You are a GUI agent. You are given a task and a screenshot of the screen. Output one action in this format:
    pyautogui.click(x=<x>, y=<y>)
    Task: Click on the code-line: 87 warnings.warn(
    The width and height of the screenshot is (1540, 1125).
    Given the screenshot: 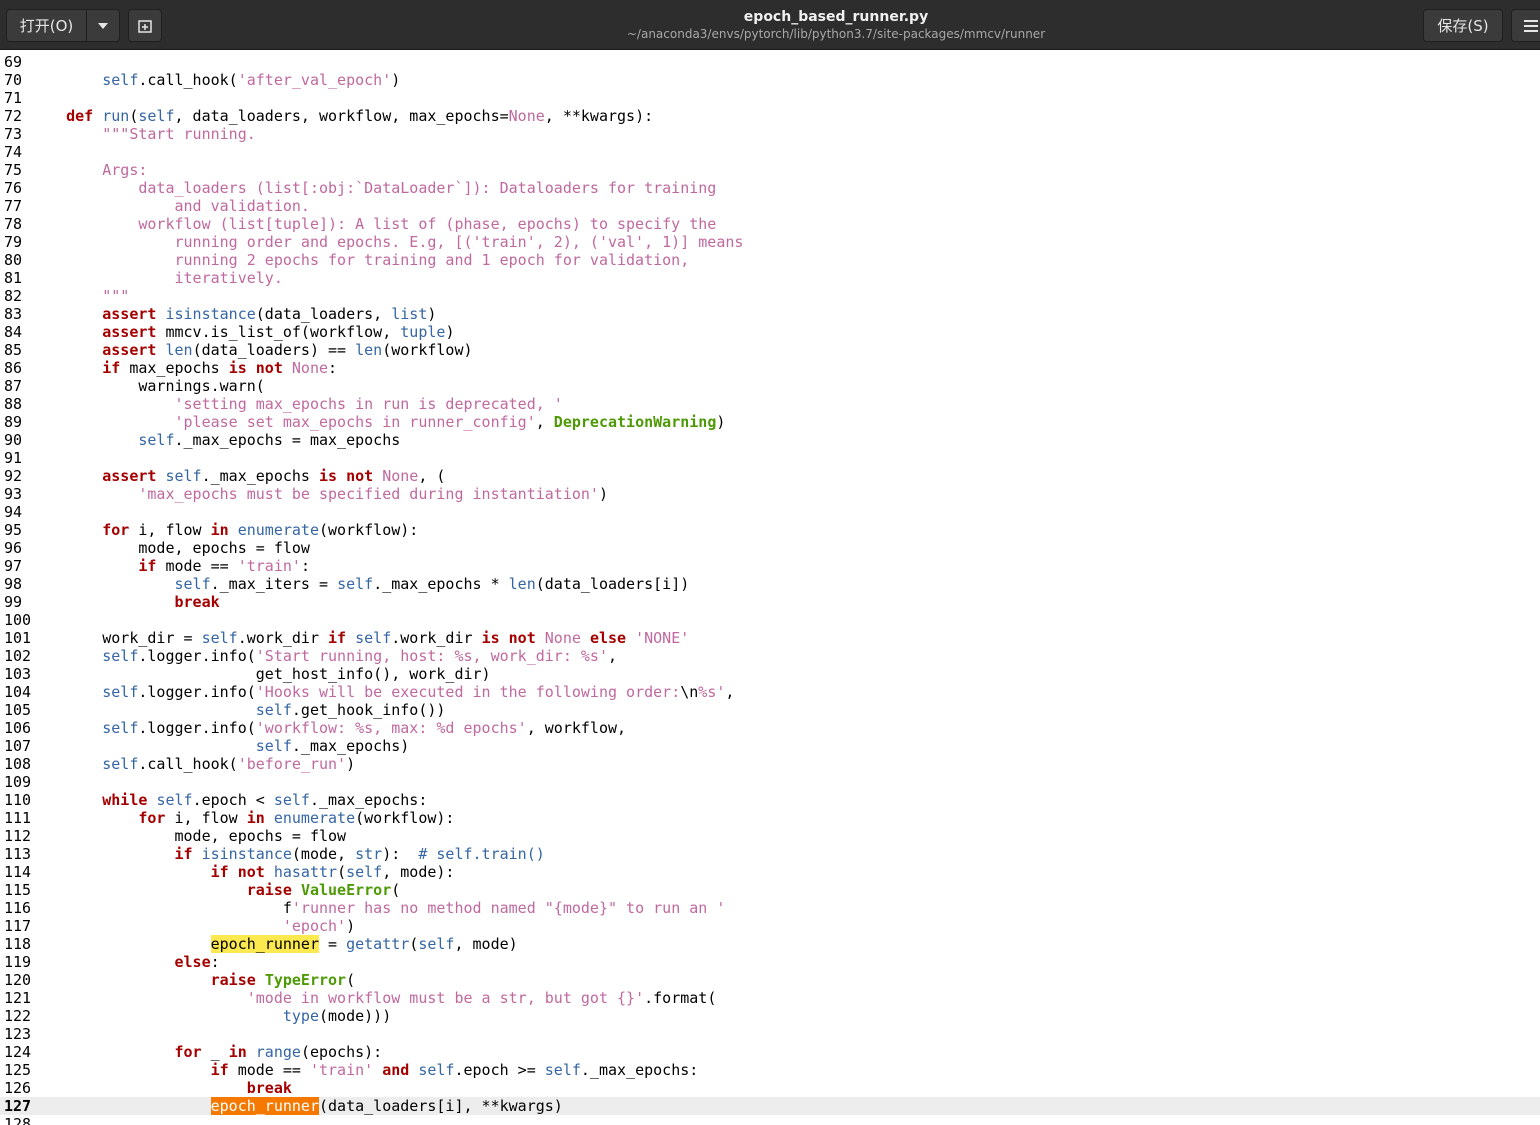 What is the action you would take?
    pyautogui.click(x=770, y=386)
    